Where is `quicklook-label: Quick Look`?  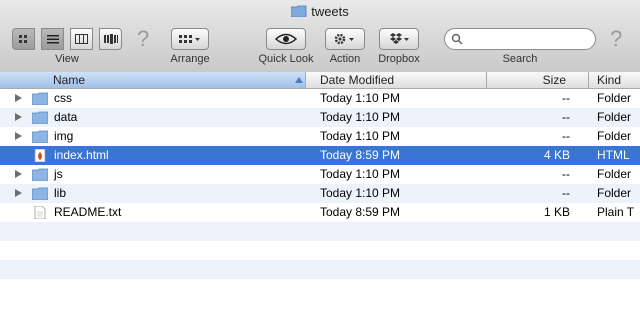
quicklook-label: Quick Look is located at coordinates (286, 59).